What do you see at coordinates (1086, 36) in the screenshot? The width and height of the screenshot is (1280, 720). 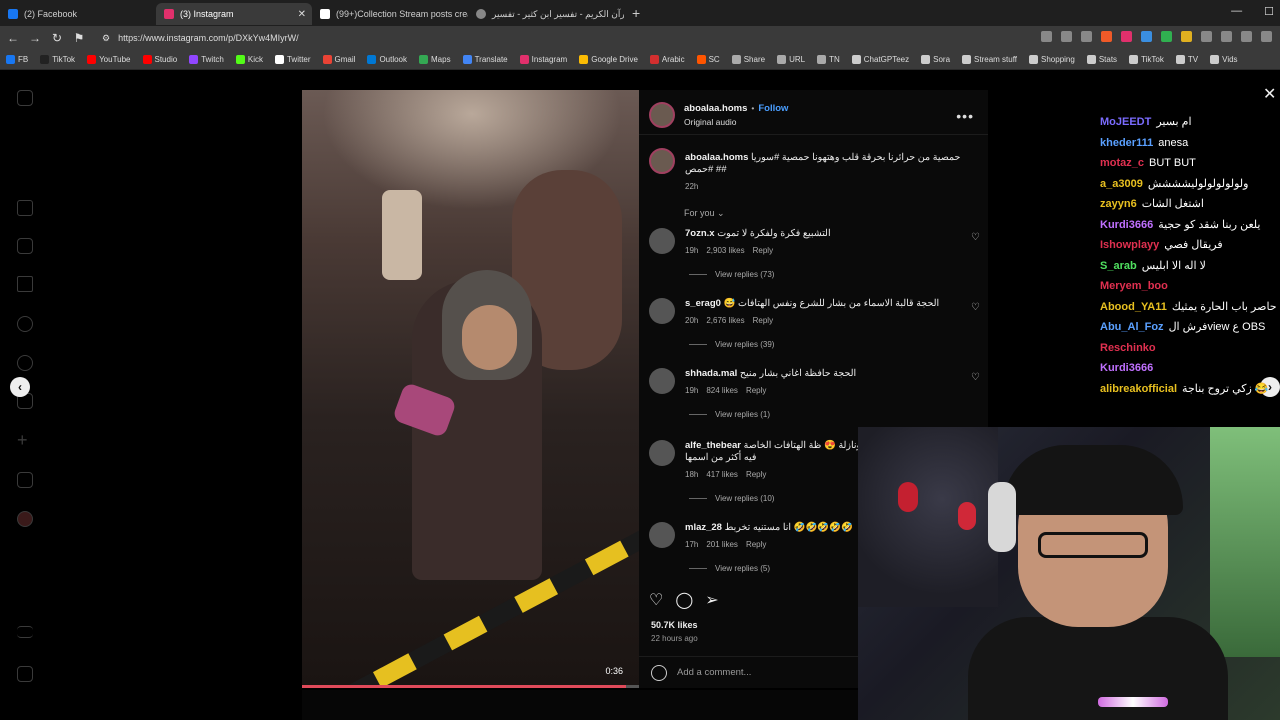 I see `share-icon` at bounding box center [1086, 36].